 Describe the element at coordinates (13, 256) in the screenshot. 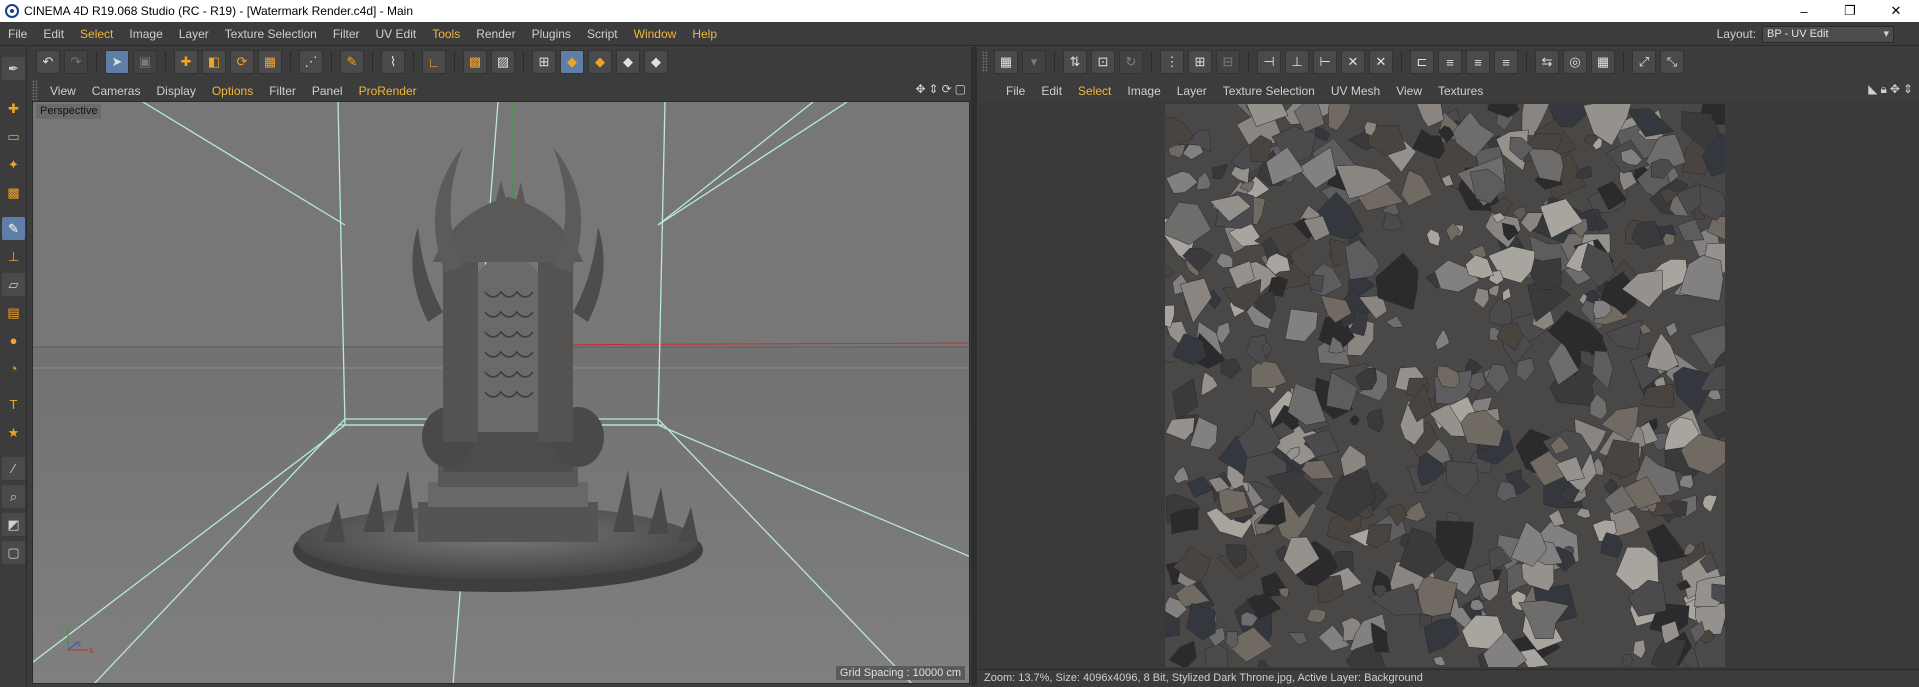

I see `stamp-icon: ⊥` at that location.